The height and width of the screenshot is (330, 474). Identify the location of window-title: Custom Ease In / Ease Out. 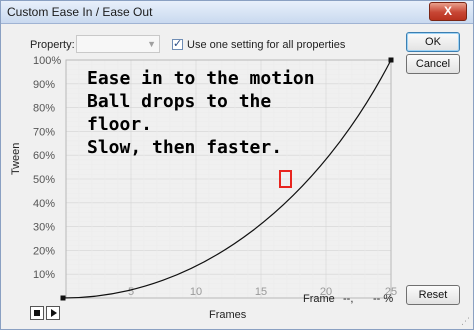
(80, 12).